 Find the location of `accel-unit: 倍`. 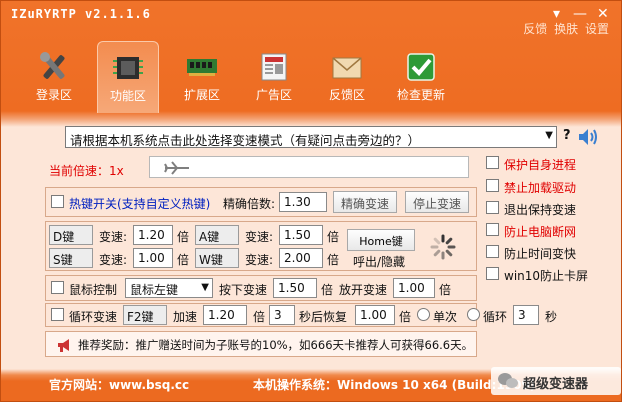

accel-unit: 倍 is located at coordinates (259, 317).